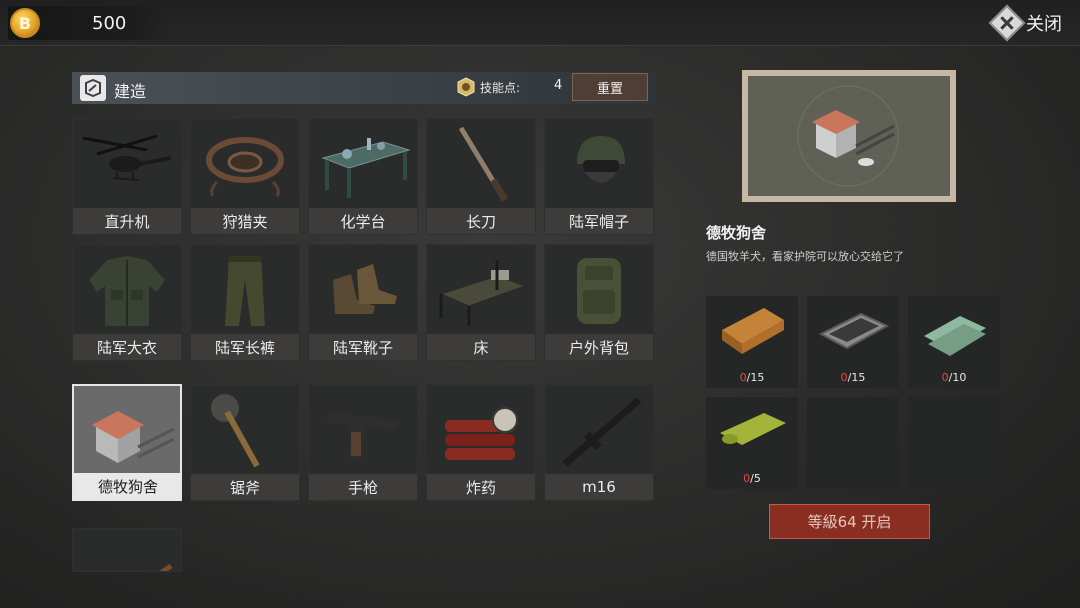 This screenshot has height=608, width=1080. What do you see at coordinates (752, 478) in the screenshot?
I see `material-count: 0/5` at bounding box center [752, 478].